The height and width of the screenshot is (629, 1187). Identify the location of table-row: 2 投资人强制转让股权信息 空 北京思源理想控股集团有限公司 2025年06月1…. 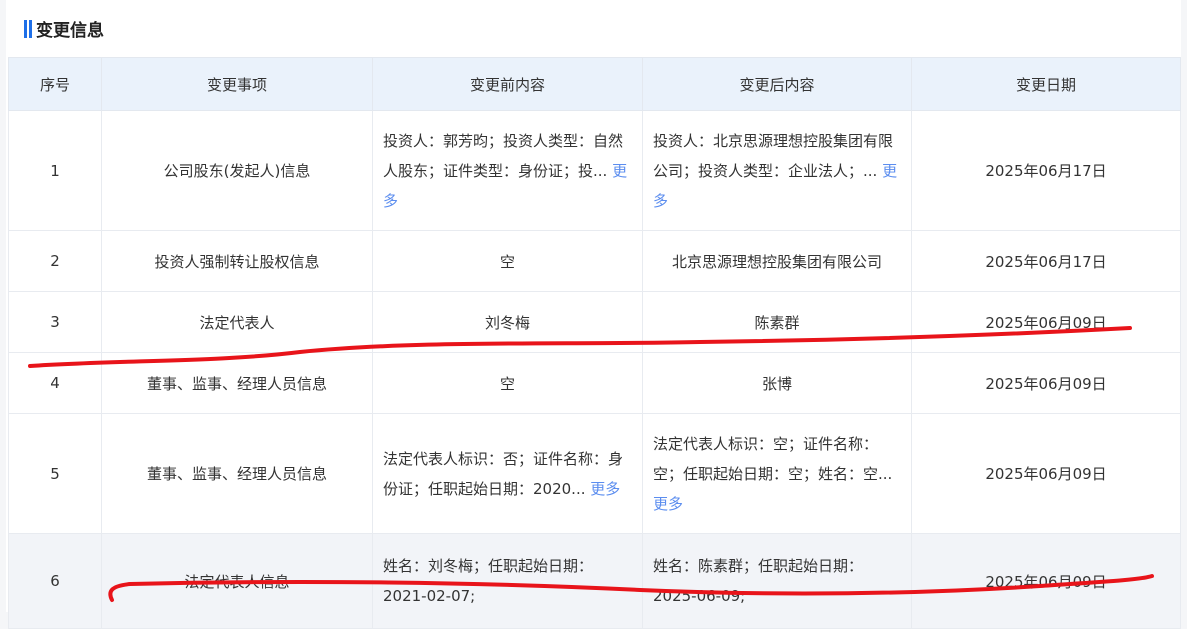
(594, 261).